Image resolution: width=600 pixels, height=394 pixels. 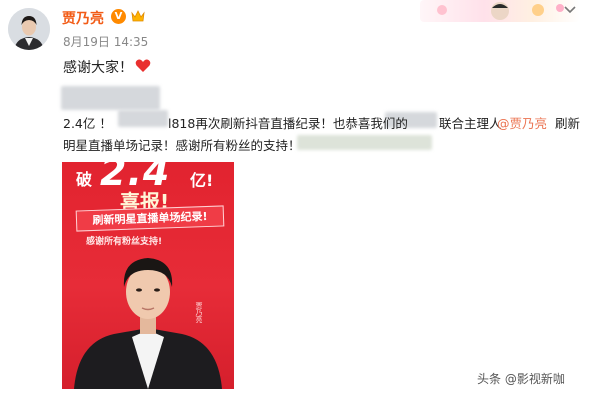 What do you see at coordinates (521, 379) in the screenshot?
I see `watermark: 头条 @影视新咖` at bounding box center [521, 379].